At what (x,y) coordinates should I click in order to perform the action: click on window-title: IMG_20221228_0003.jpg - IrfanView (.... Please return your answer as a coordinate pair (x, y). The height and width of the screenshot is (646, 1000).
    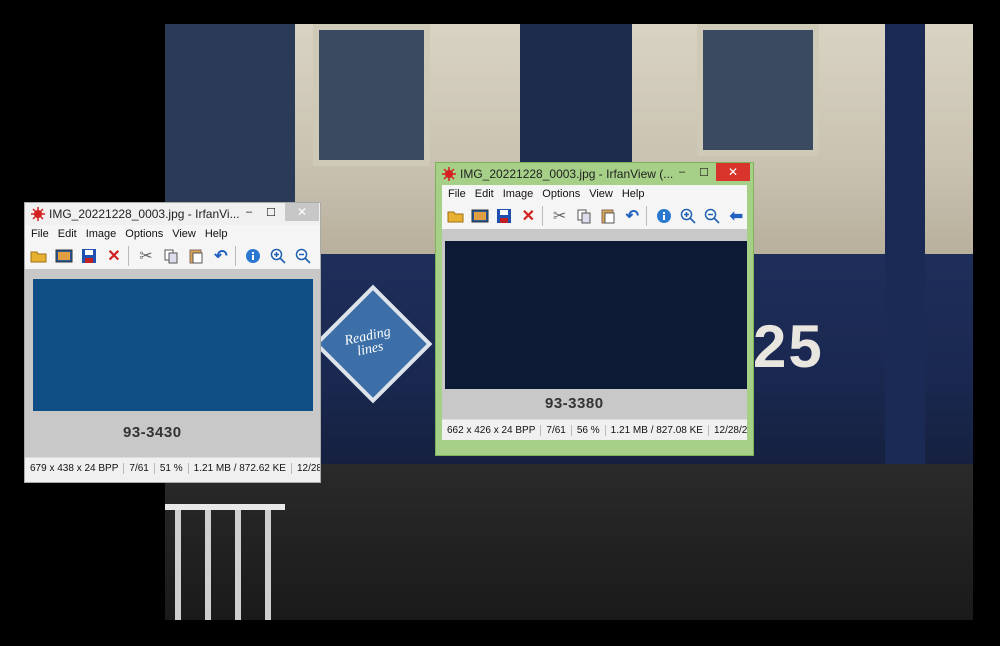
    Looking at the image, I should click on (567, 174).